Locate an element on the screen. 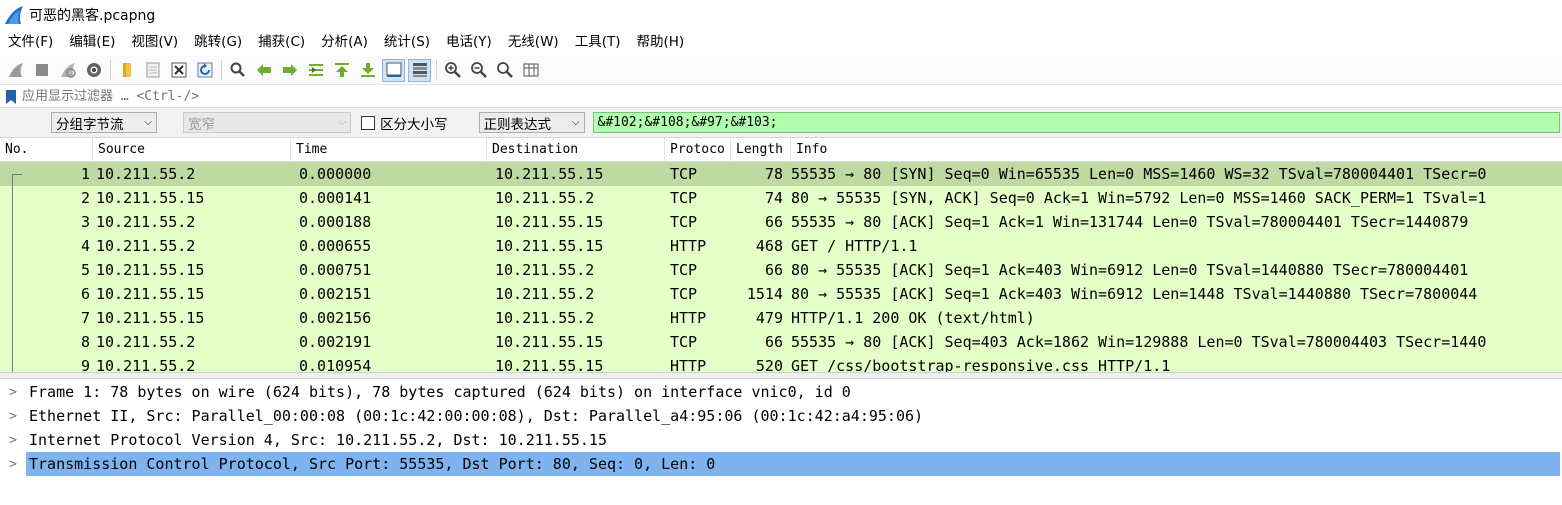 The image size is (1562, 505). go-to-packet-button is located at coordinates (315, 70).